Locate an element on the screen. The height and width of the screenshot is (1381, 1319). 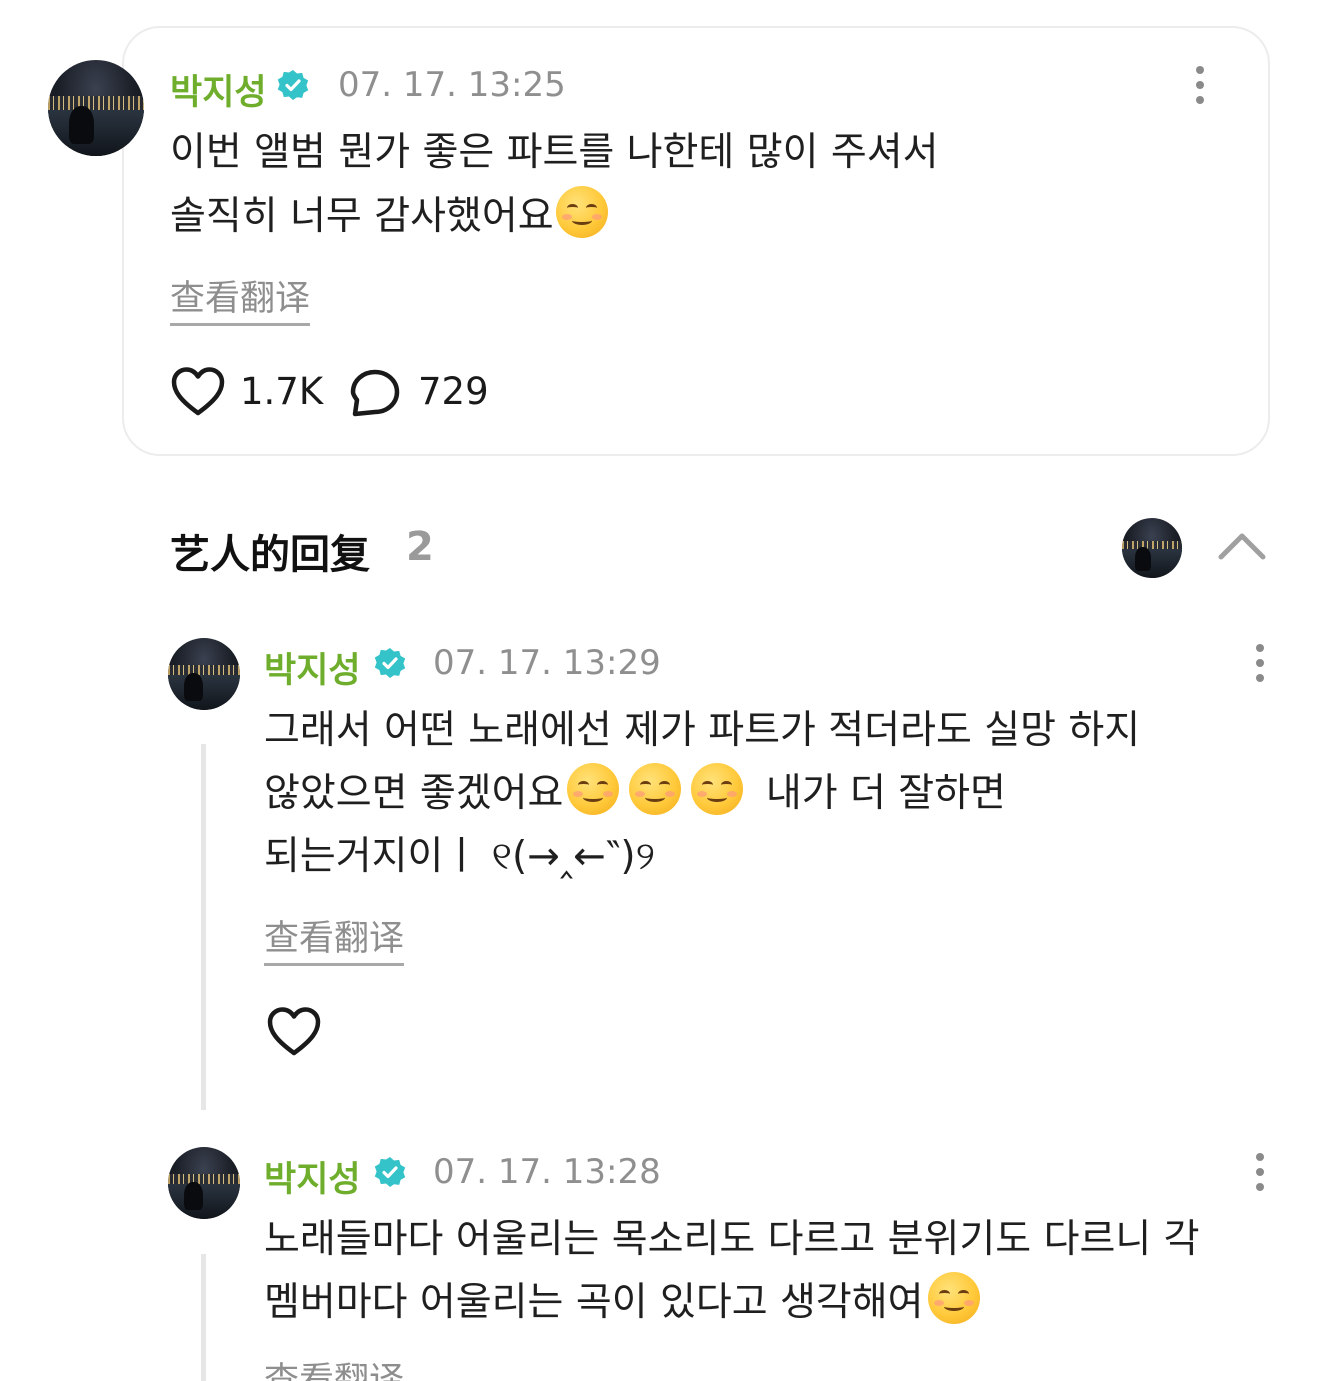
reply-1-thread-line is located at coordinates (203, 927).